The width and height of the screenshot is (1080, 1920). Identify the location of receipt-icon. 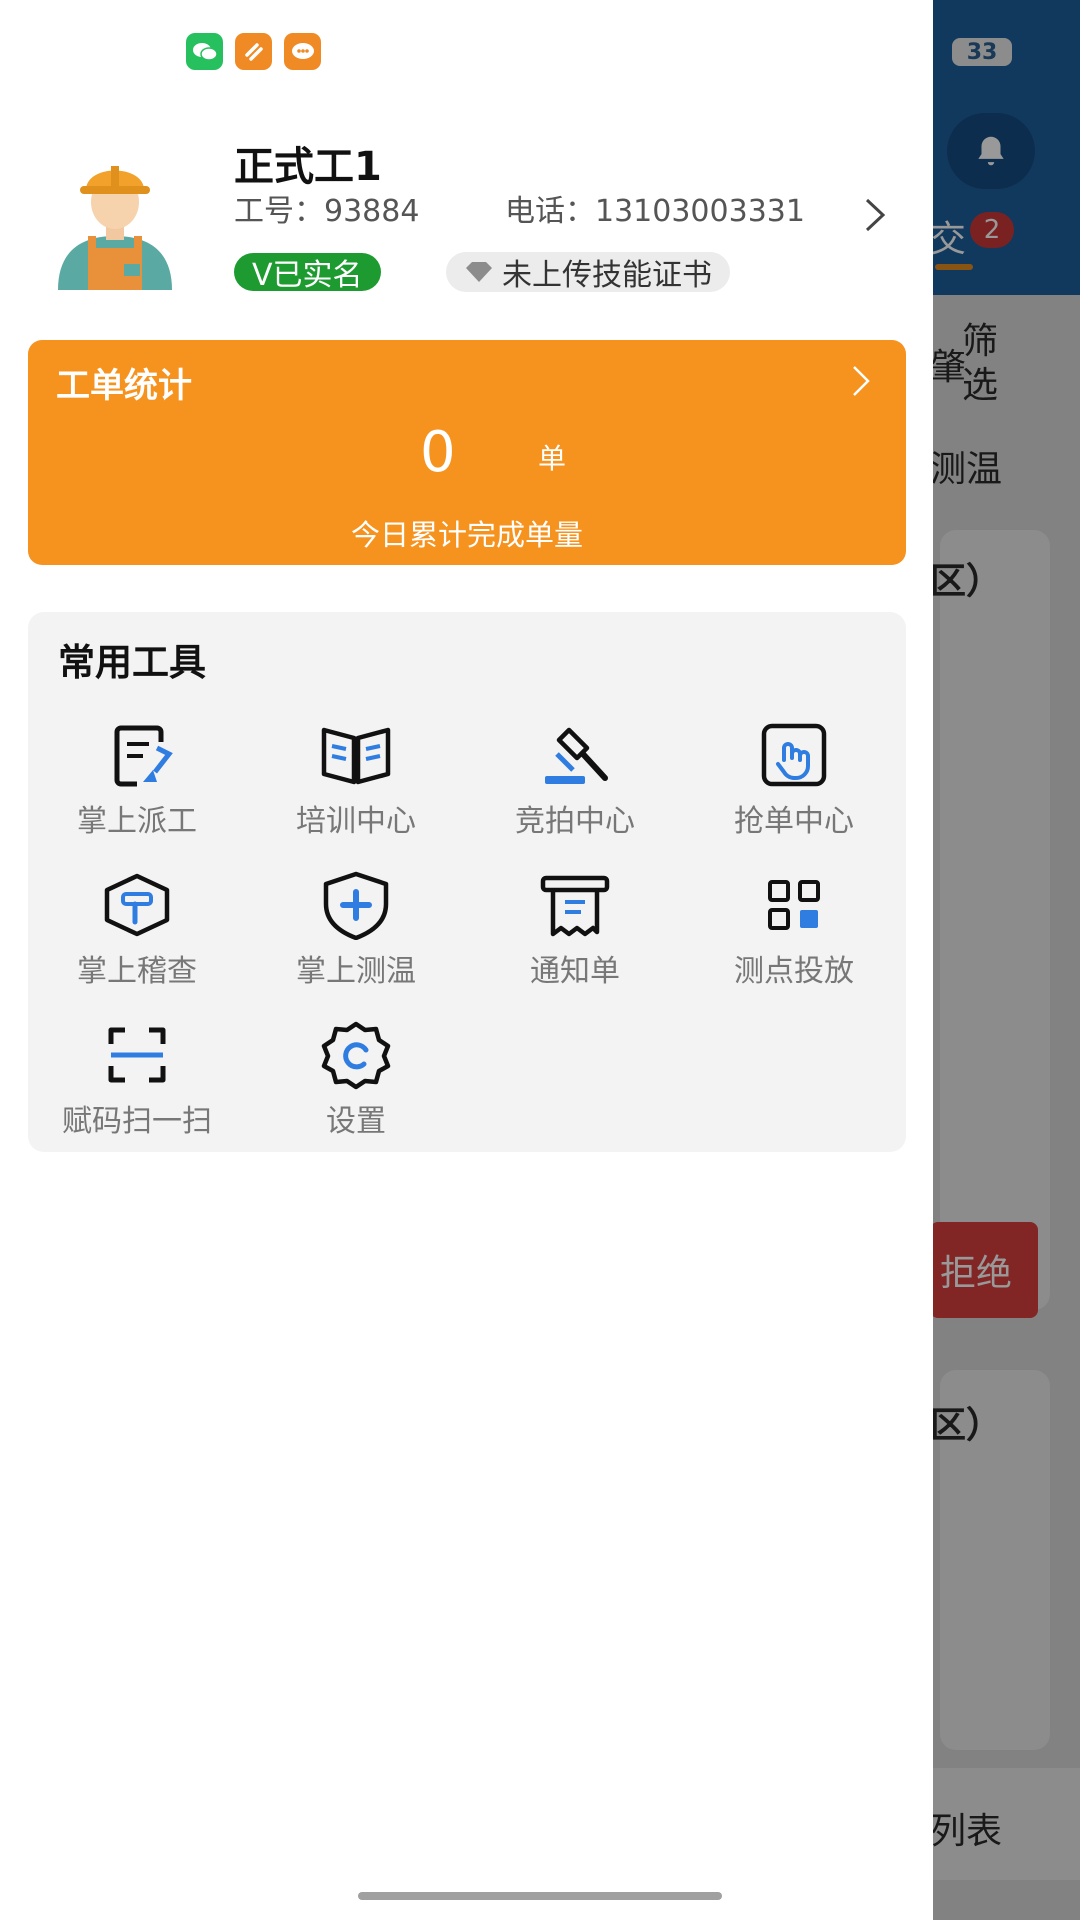
(575, 905).